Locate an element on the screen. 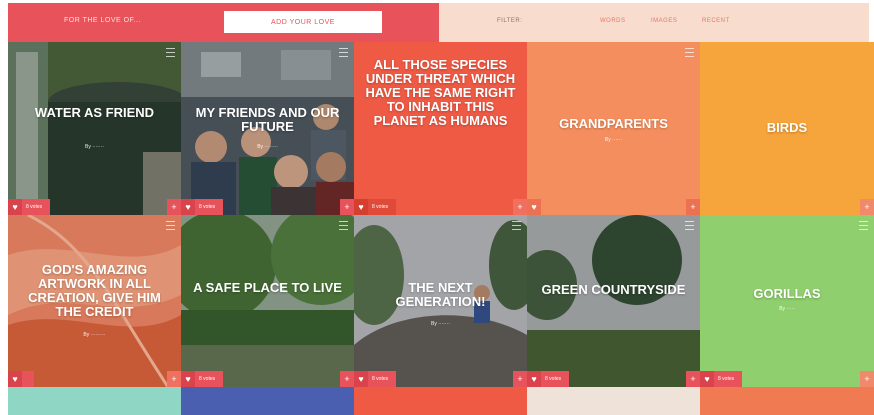 This screenshot has height=415, width=874. love-tile-birds: BIRDS + is located at coordinates (787, 128).